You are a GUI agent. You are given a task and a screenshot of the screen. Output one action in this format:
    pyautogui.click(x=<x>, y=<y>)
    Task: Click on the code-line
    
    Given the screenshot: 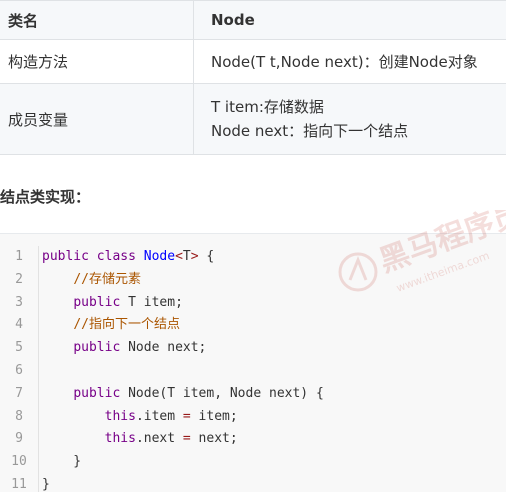 What is the action you would take?
    pyautogui.click(x=183, y=371)
    